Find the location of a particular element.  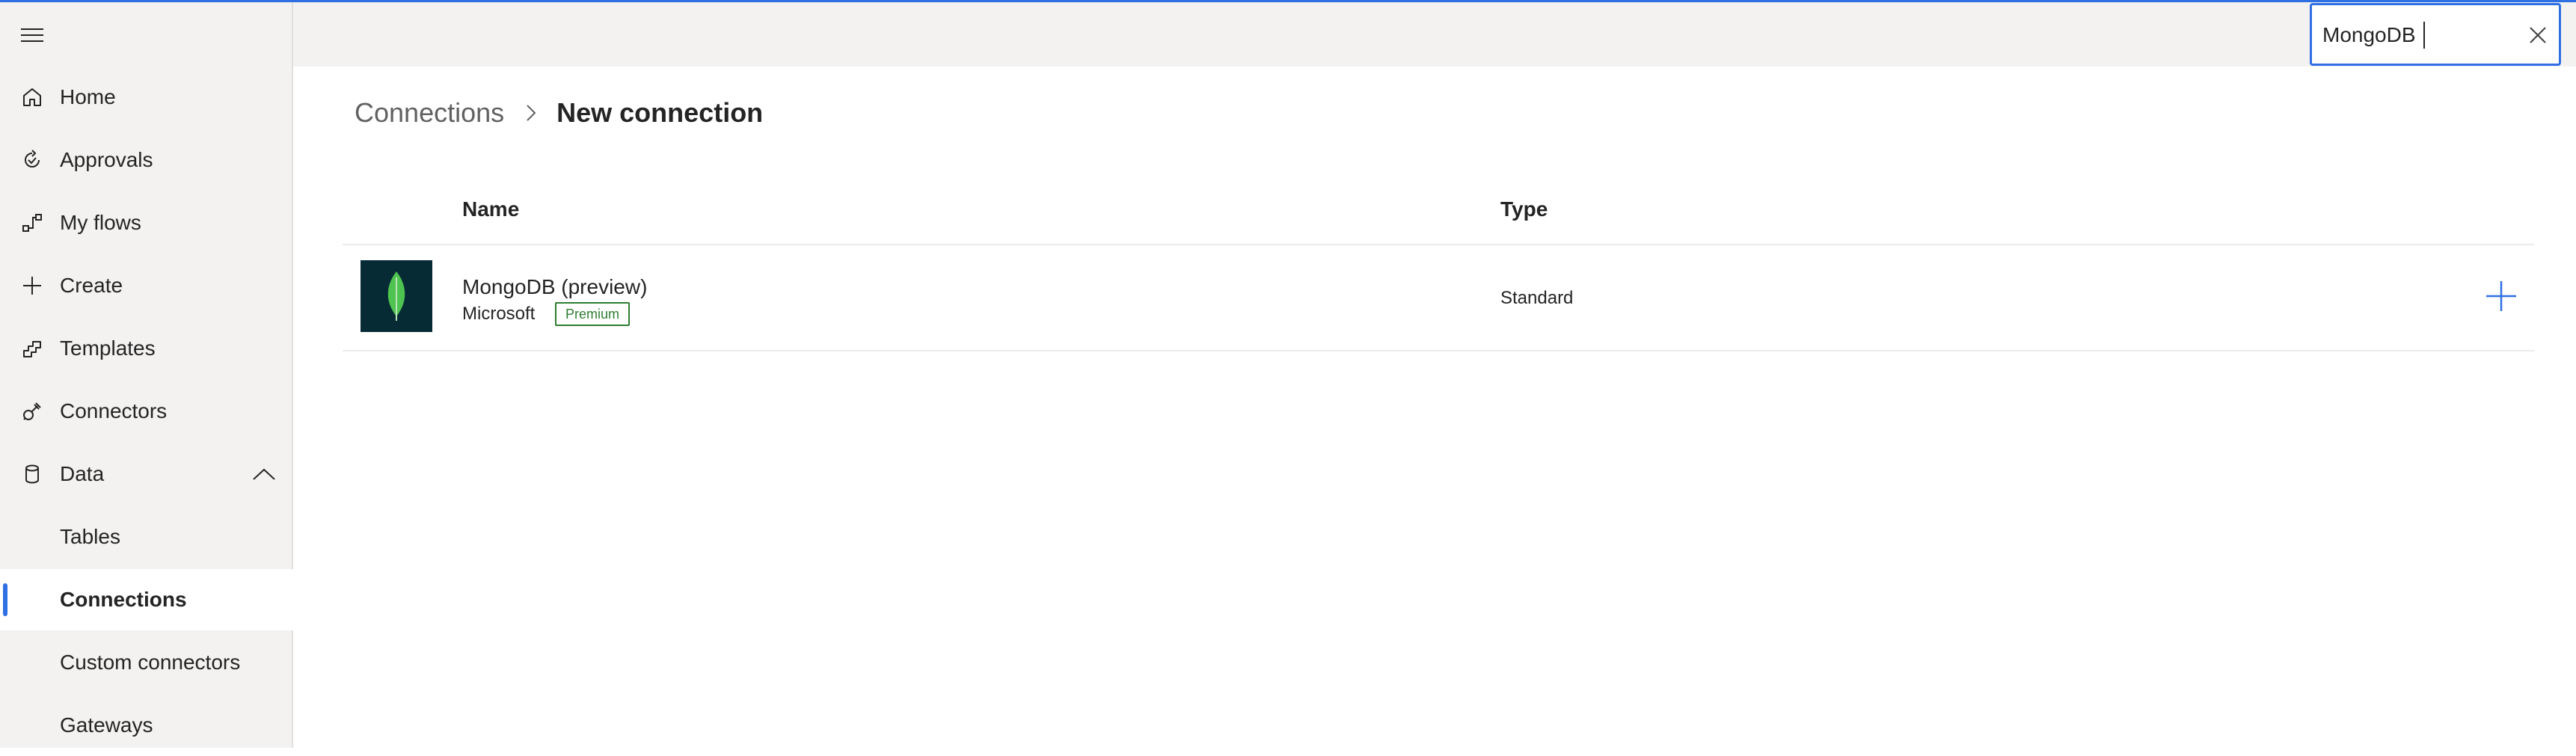

templates-icon is located at coordinates (32, 348).